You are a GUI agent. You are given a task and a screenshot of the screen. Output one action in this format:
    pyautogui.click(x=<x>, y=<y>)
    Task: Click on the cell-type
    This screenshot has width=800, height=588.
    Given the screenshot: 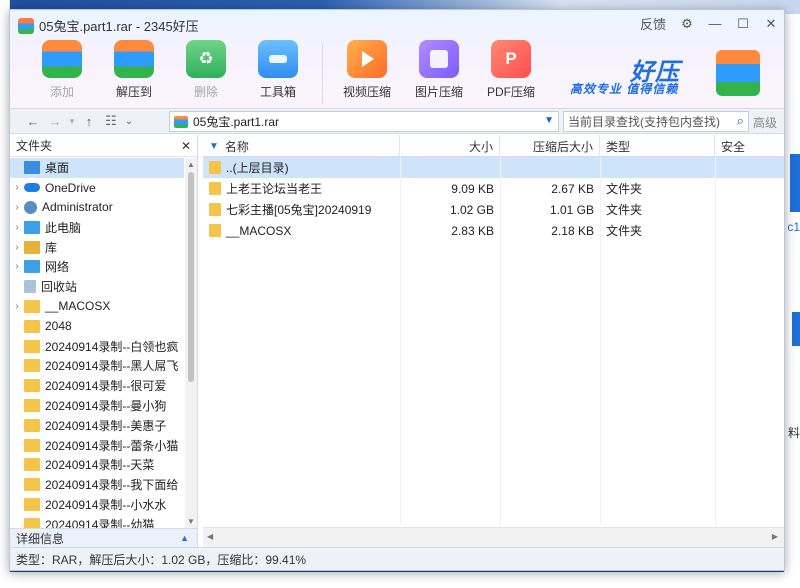 What is the action you would take?
    pyautogui.click(x=657, y=167)
    